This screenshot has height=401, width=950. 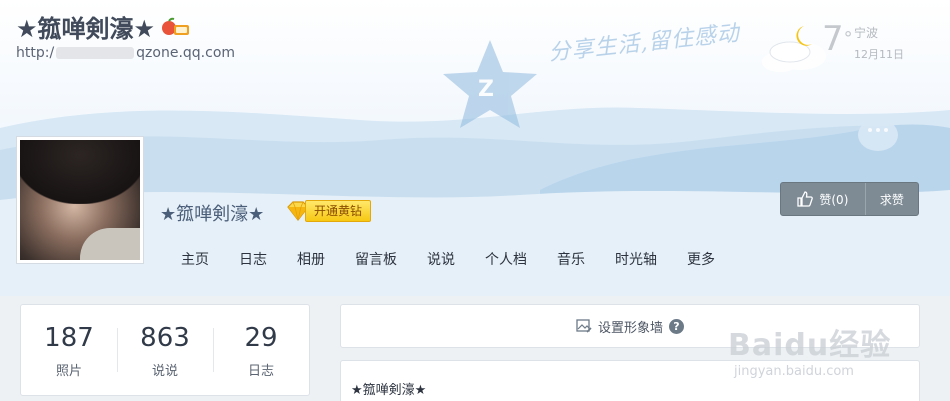 I want to click on site-title: ★箛啴剣濠★, so click(x=103, y=26).